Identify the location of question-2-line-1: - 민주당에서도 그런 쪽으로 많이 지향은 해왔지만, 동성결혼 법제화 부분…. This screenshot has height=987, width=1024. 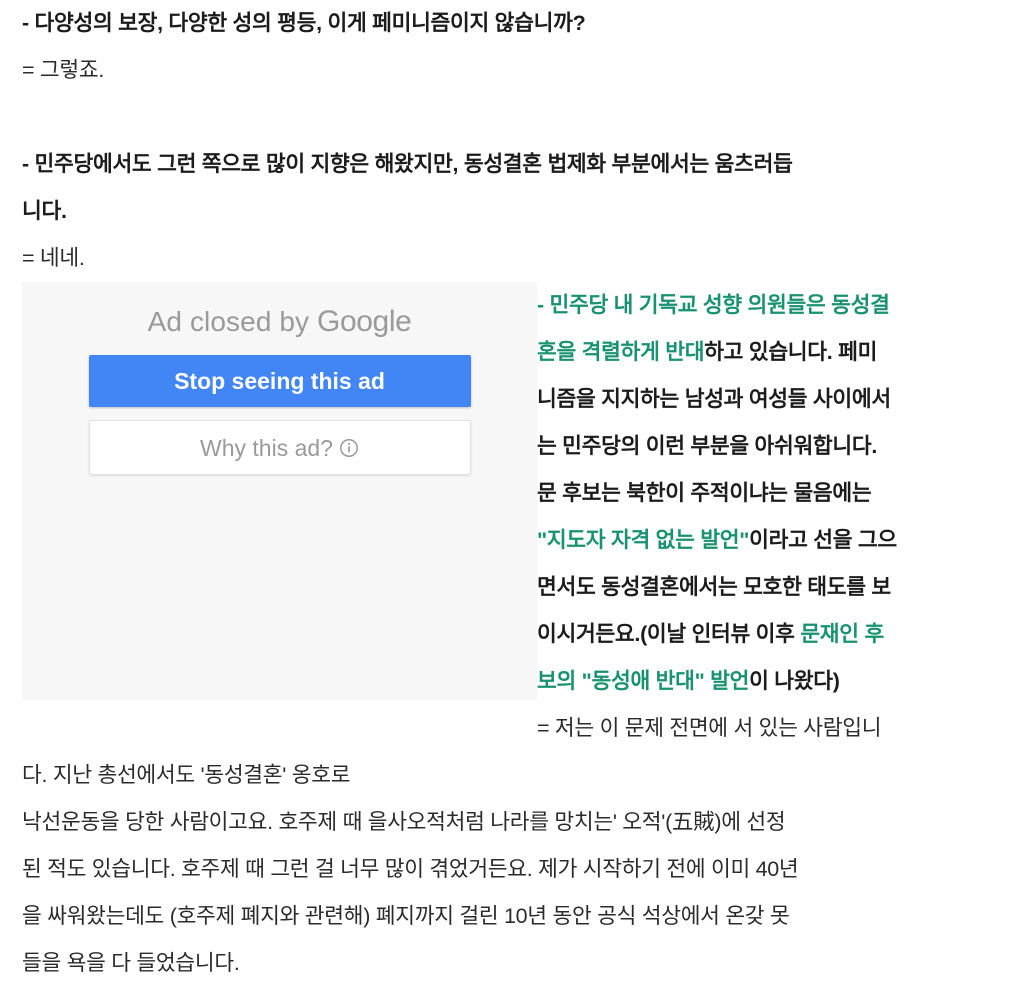
(407, 164).